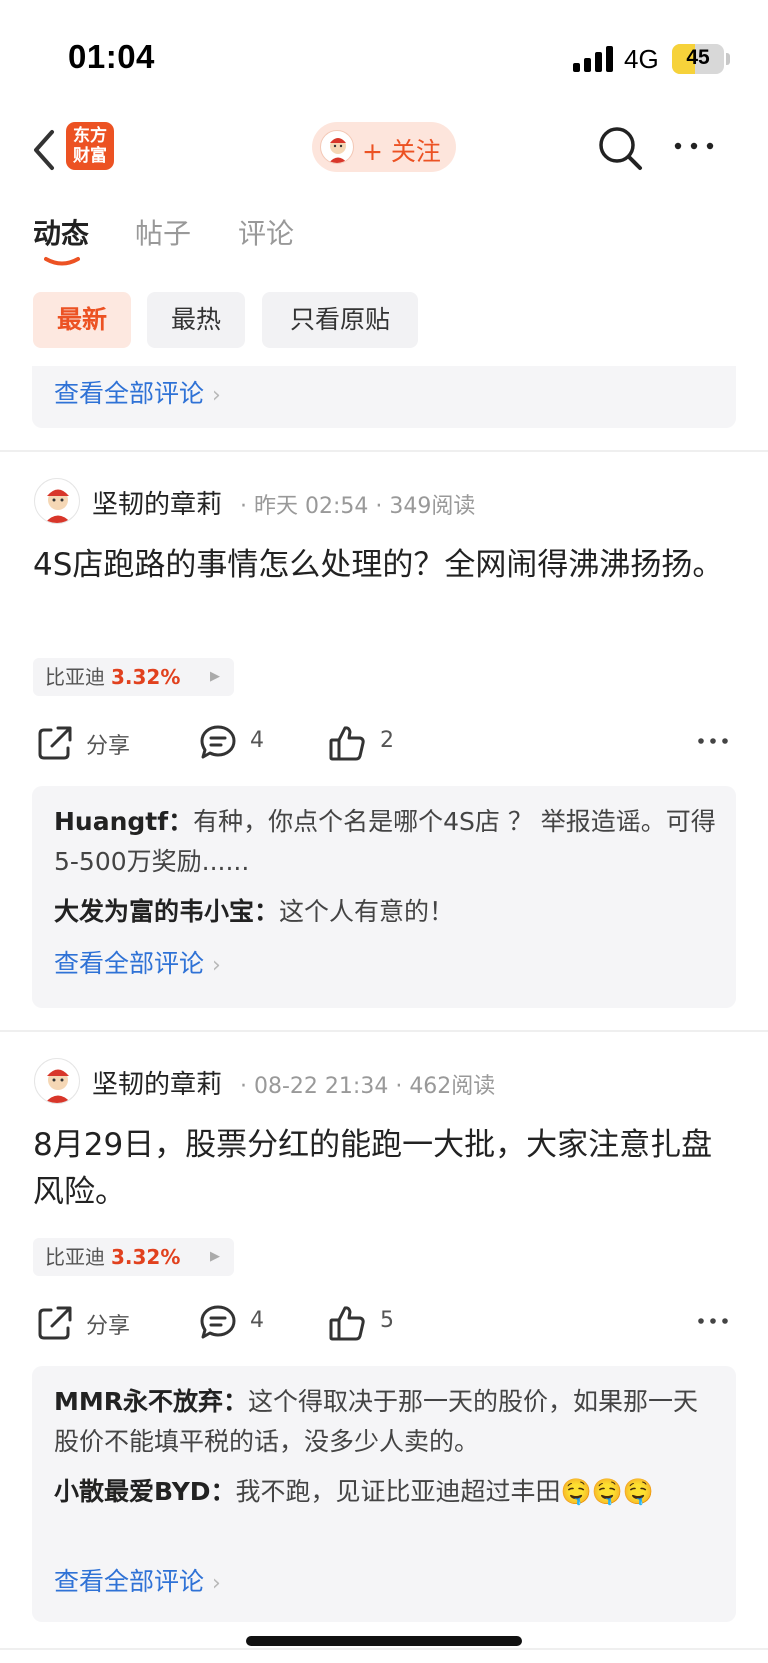 Image resolution: width=768 pixels, height=1663 pixels. I want to click on post-time: 08-22 21:34, so click(321, 1086).